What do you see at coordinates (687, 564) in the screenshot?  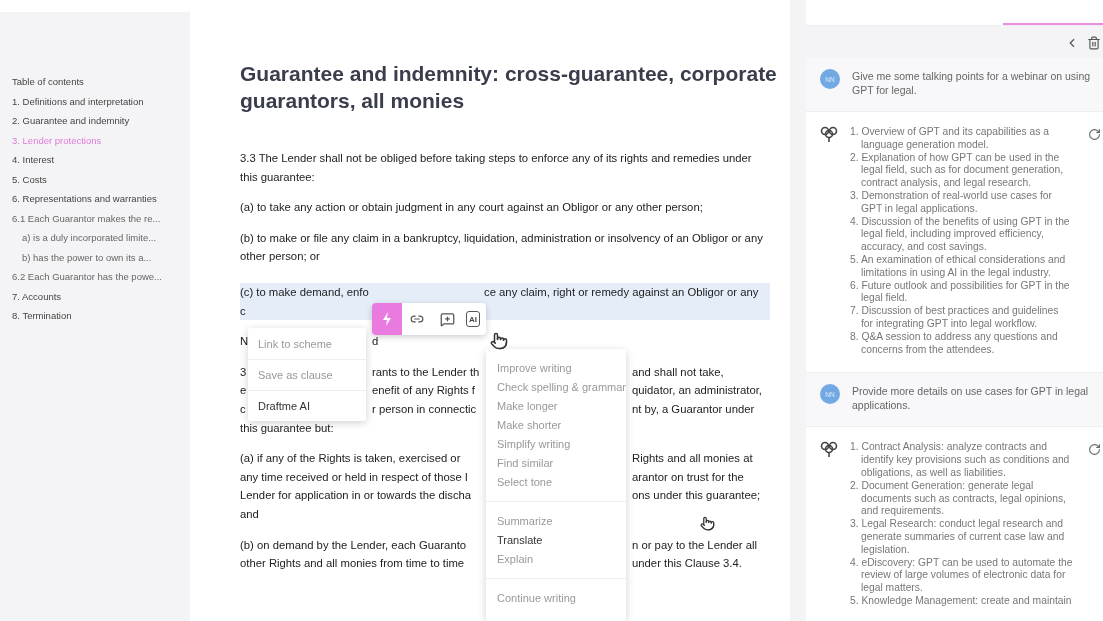 I see `paragraph-text: under this Clause 3.4.` at bounding box center [687, 564].